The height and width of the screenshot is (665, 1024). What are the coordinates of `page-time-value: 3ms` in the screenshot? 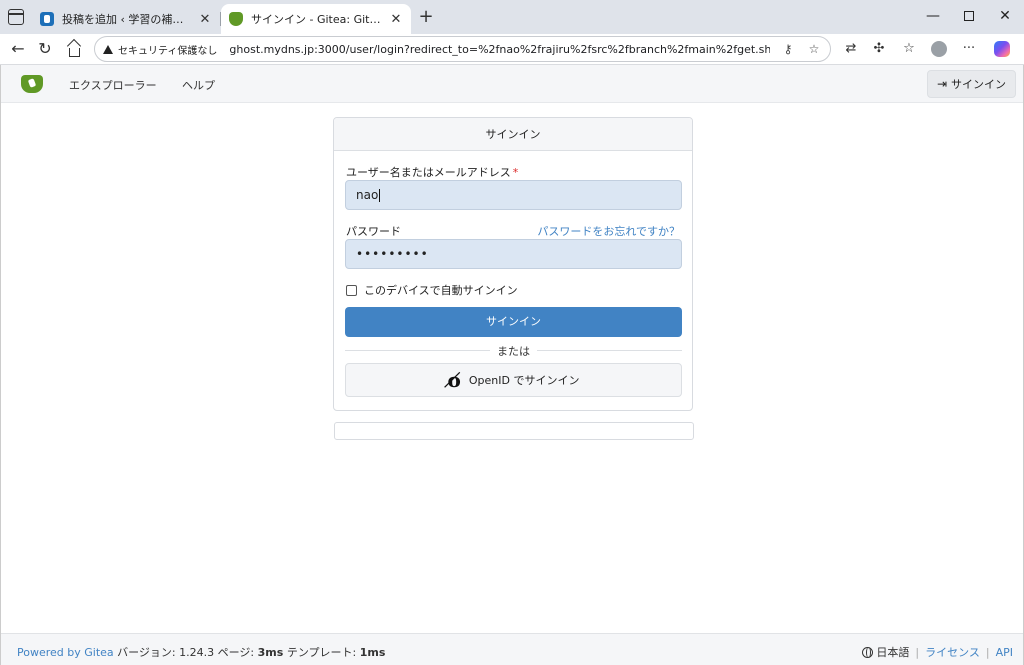 It's located at (270, 652).